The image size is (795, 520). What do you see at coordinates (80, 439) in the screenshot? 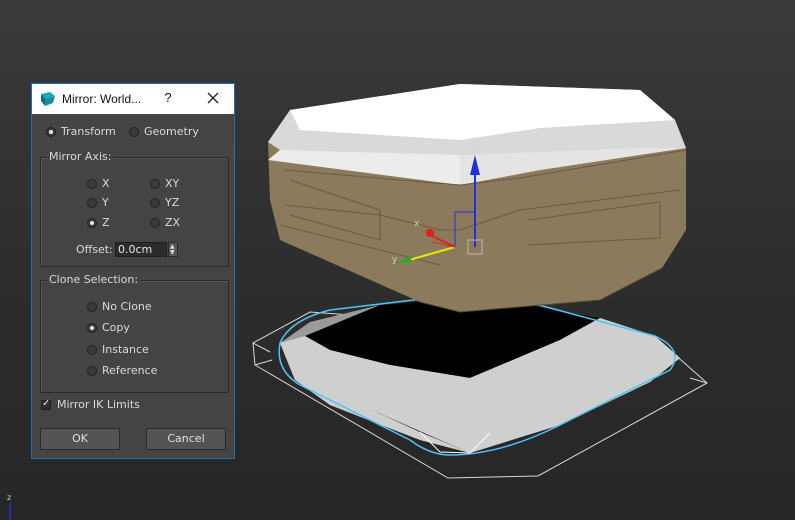
I see `ok-button: OK` at bounding box center [80, 439].